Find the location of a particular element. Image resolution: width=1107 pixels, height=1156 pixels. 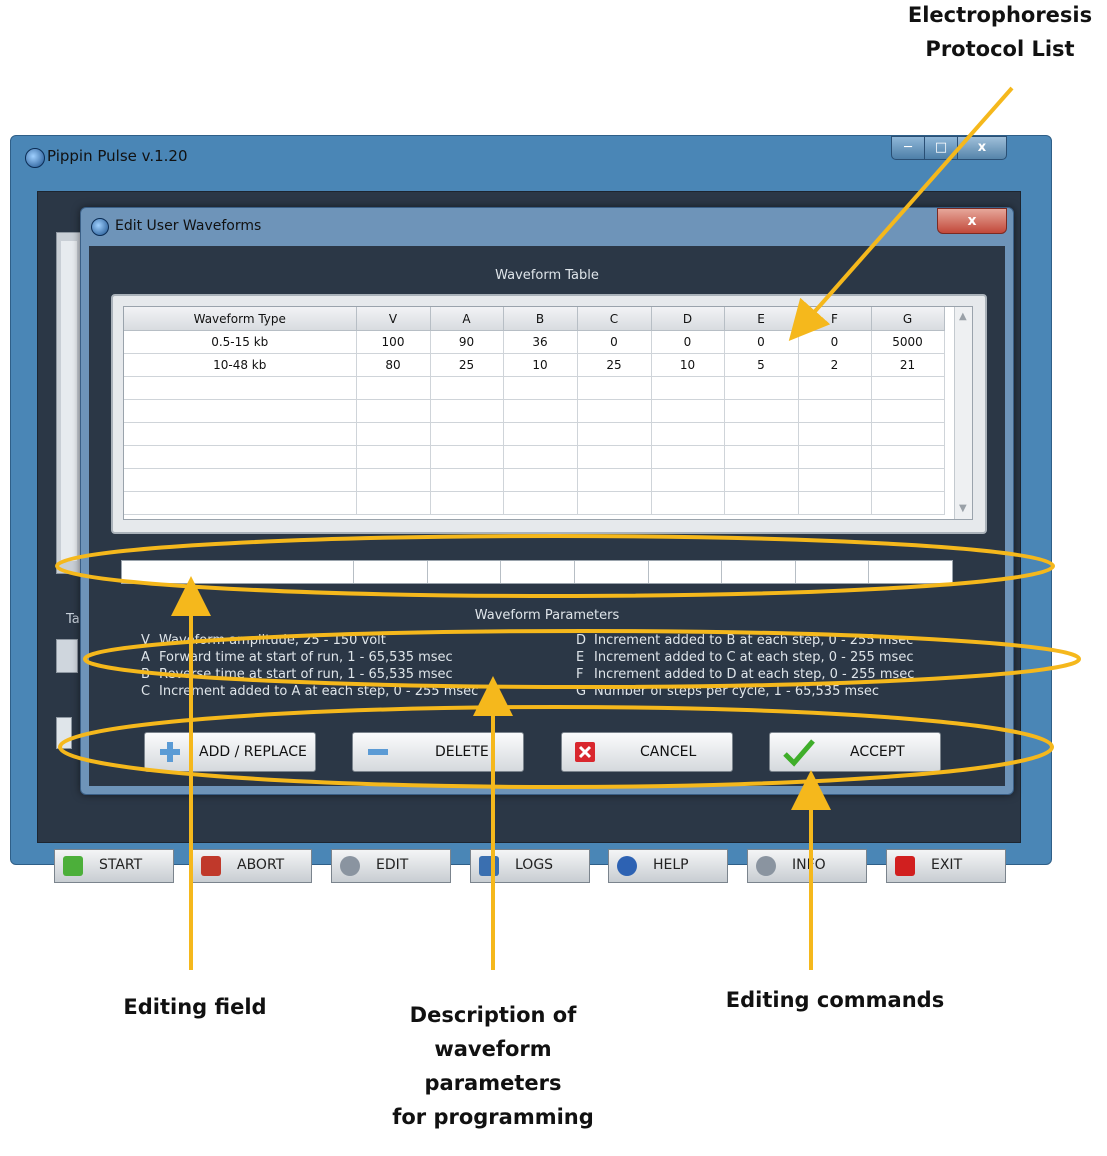

commands-ellipse is located at coordinates (556, 747).